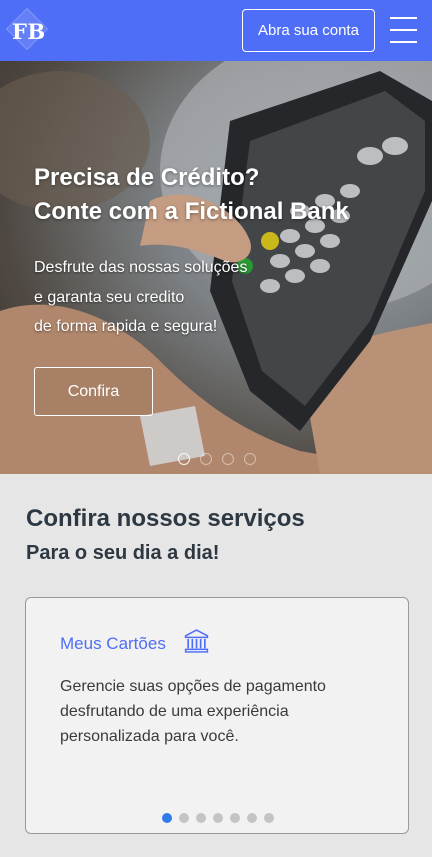  What do you see at coordinates (147, 177) in the screenshot?
I see `hero-title-line: Precisa de Crédito?` at bounding box center [147, 177].